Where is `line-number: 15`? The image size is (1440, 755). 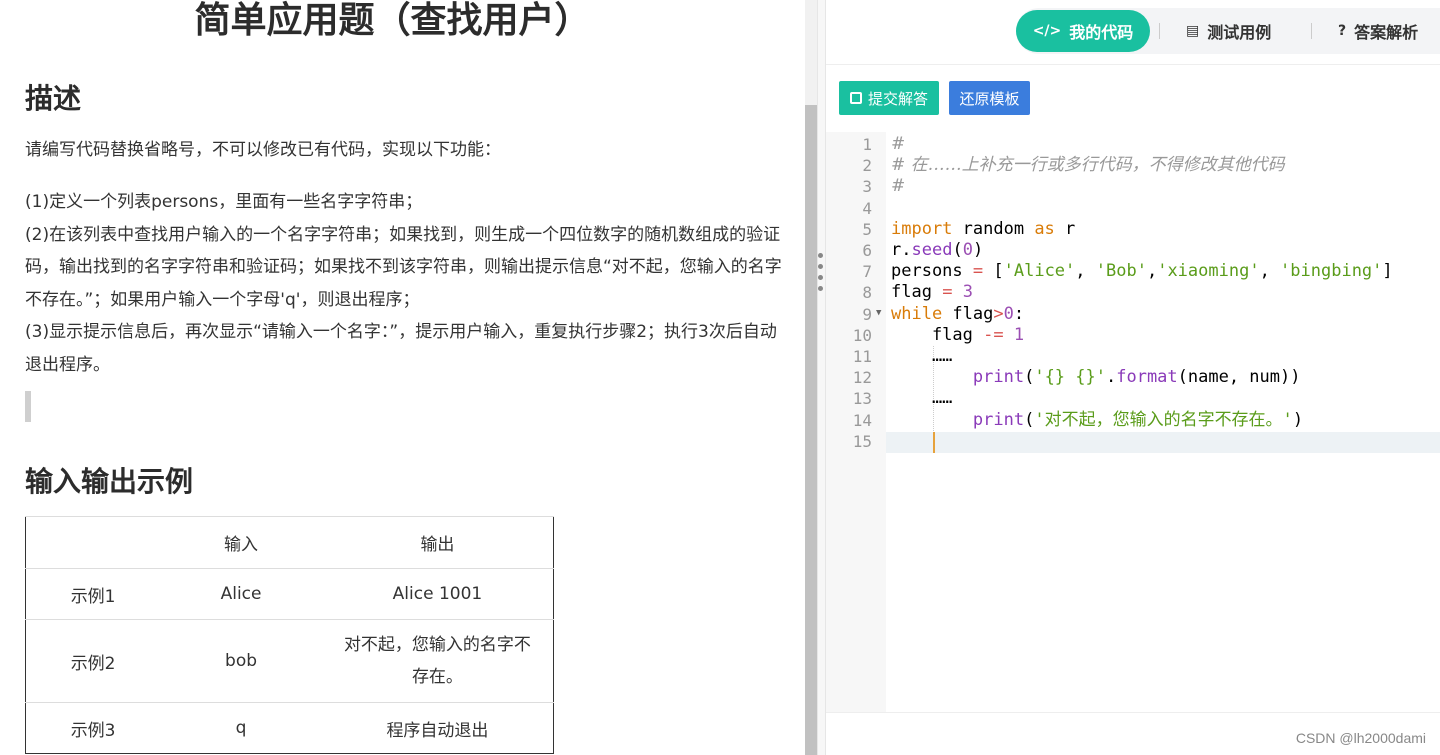 line-number: 15 is located at coordinates (862, 441).